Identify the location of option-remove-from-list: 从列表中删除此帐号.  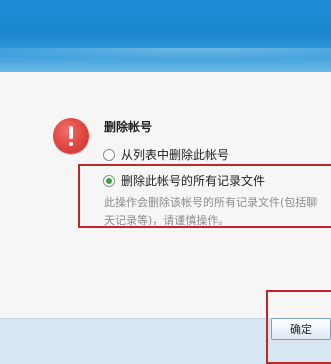
(166, 154).